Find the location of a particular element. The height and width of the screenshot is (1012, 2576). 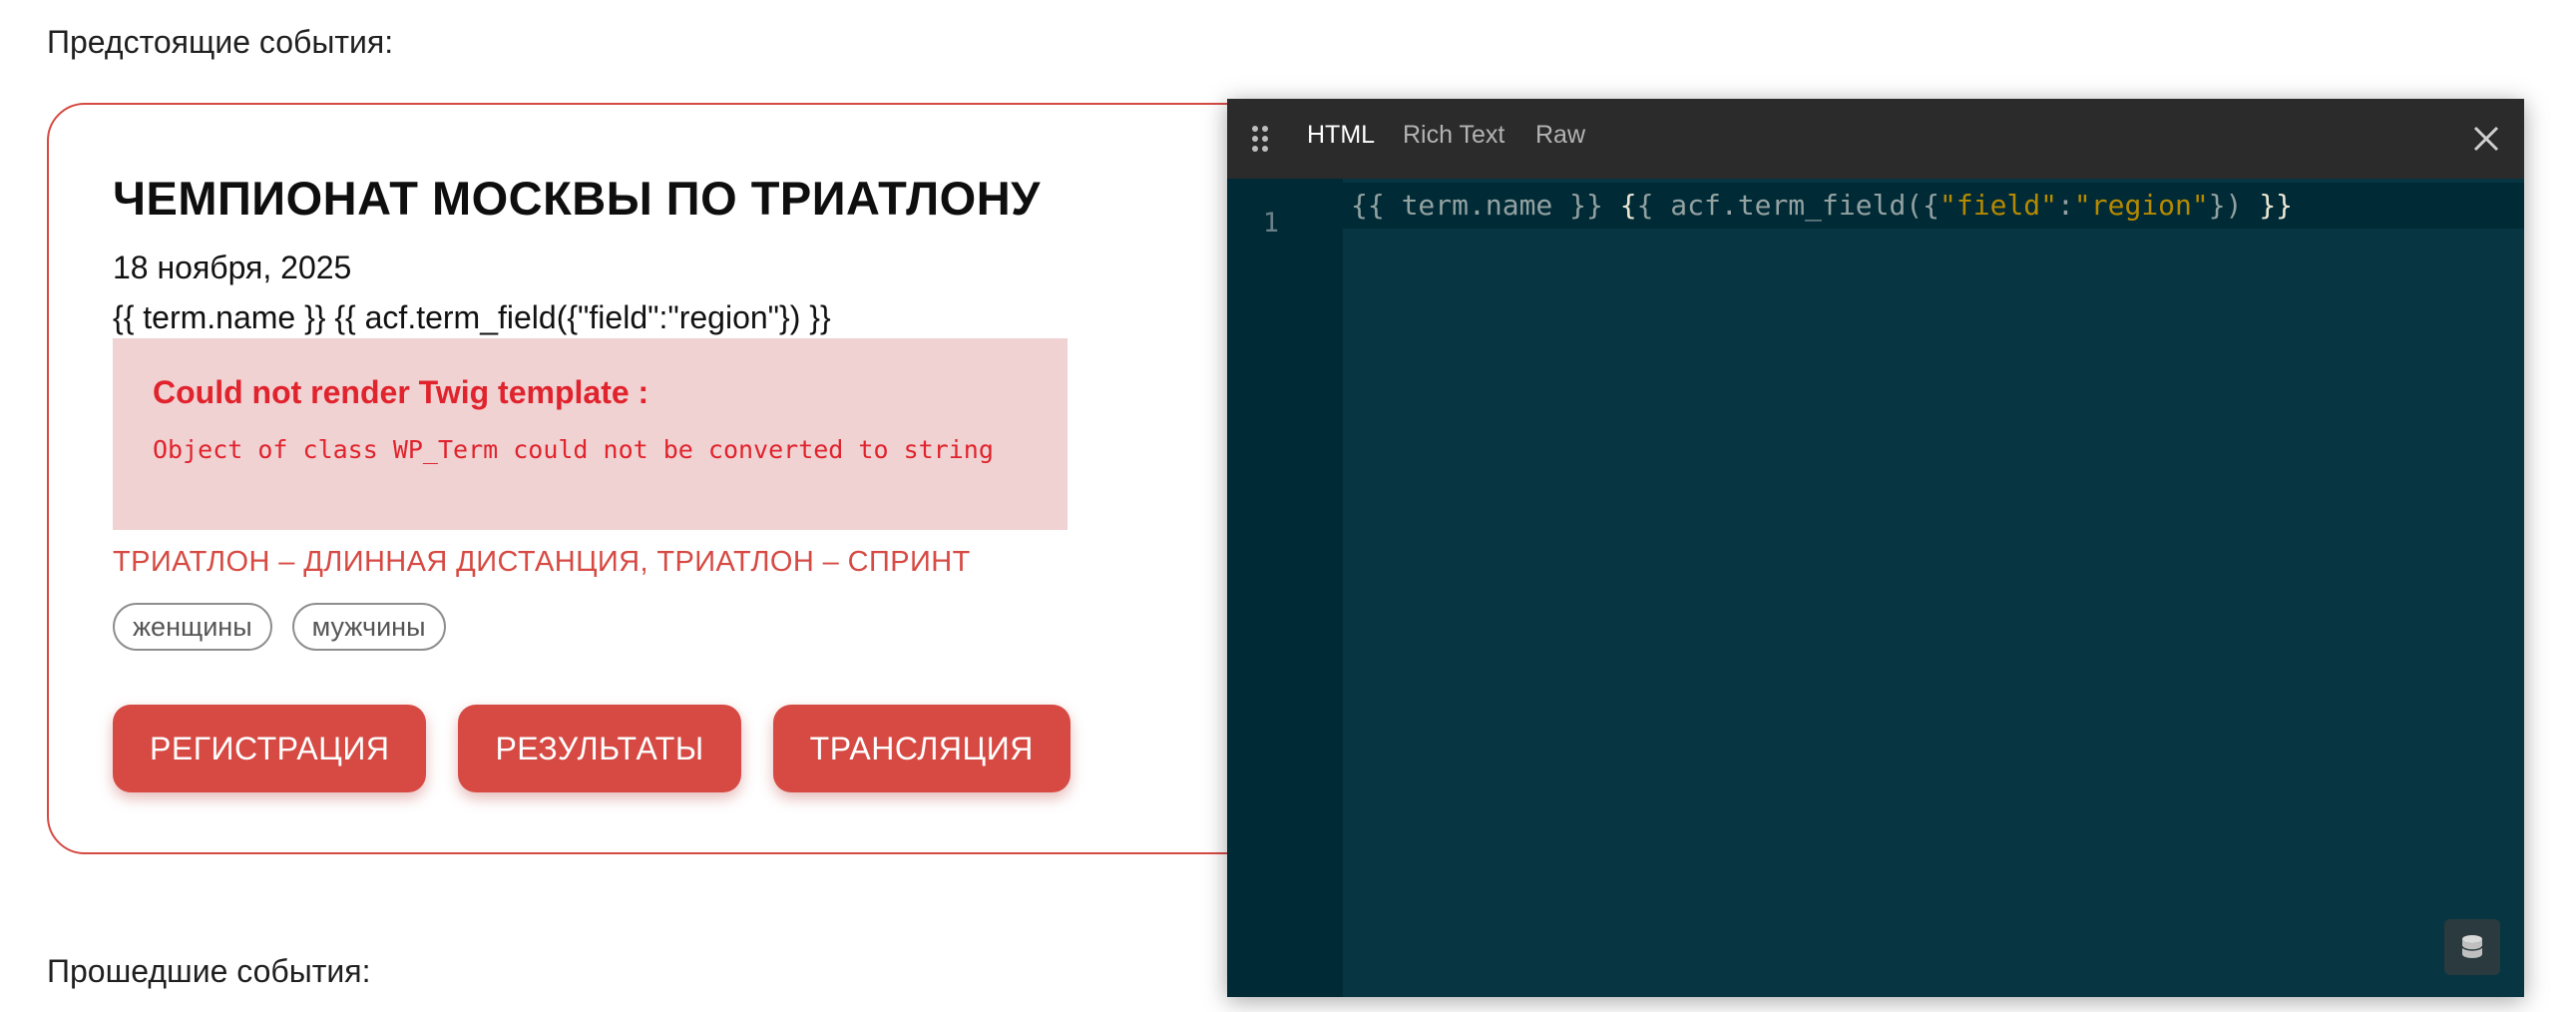

broadcast-button: ТРАНСЛЯЦИЯ is located at coordinates (921, 748).